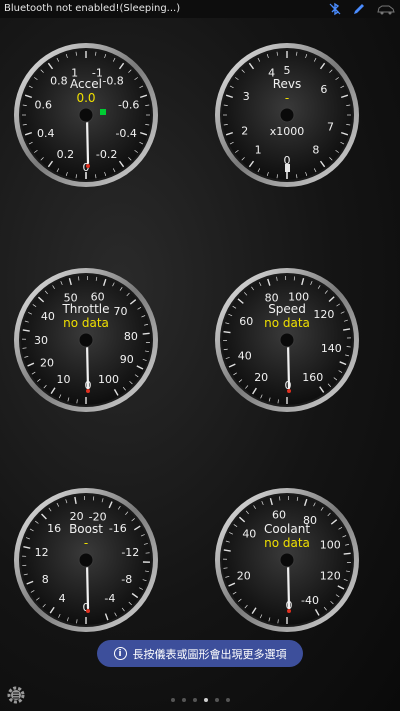 This screenshot has width=400, height=711. What do you see at coordinates (112, 80) in the screenshot?
I see `accel-tick-label: -0.8` at bounding box center [112, 80].